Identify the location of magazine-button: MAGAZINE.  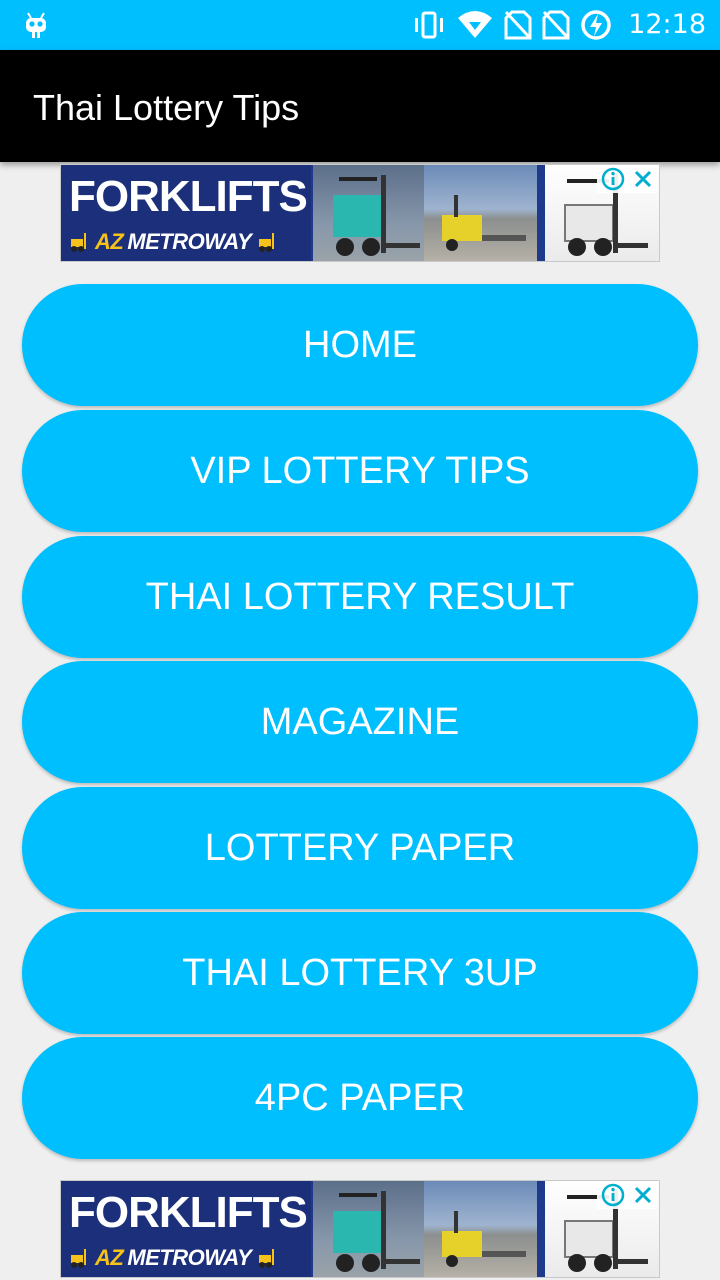
(360, 722).